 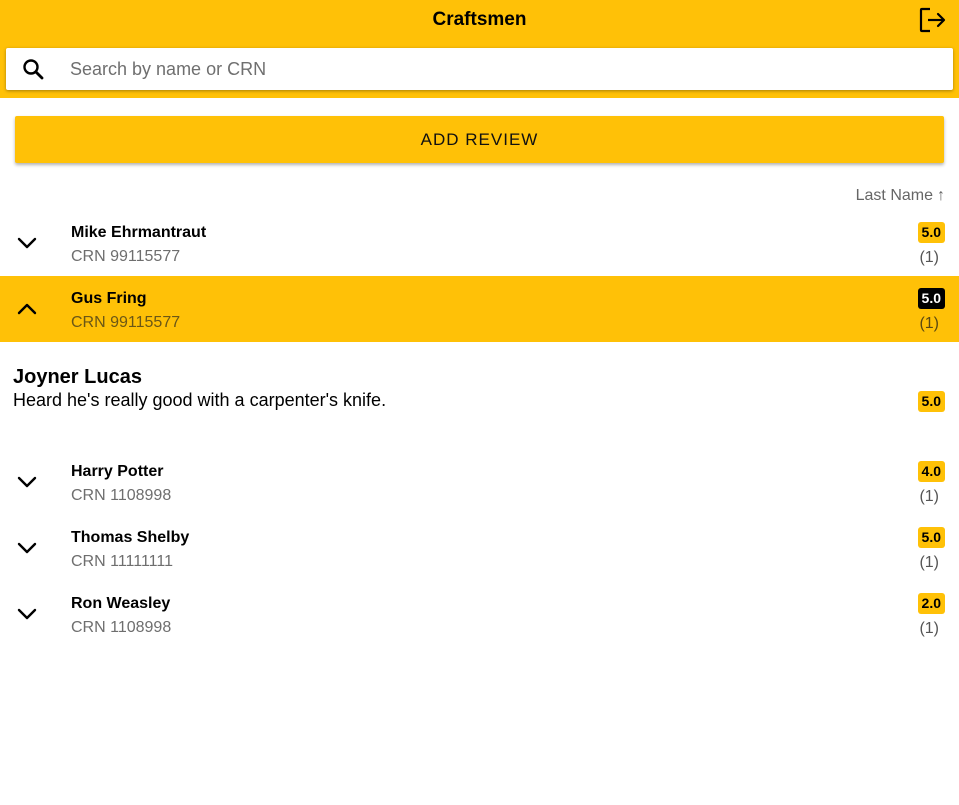 I want to click on craftsman-name: Harry Potter, so click(x=117, y=471).